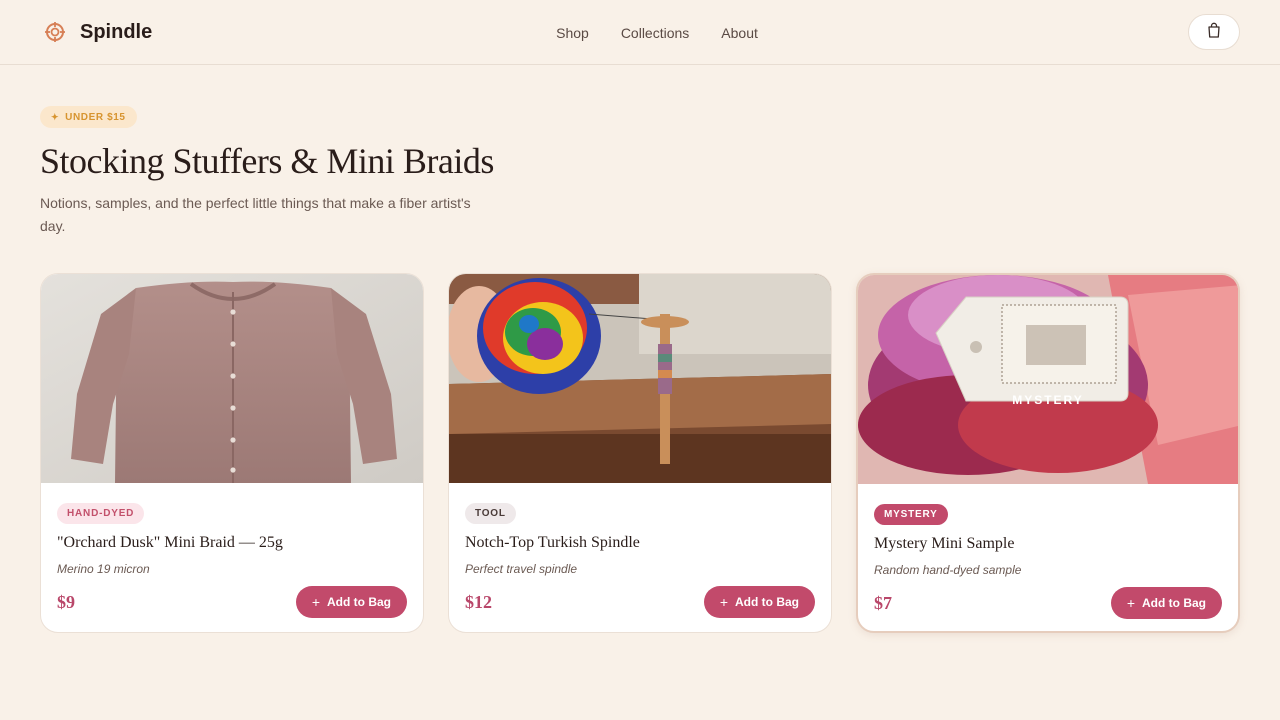  I want to click on product-note: Perfect travel spindle, so click(521, 569).